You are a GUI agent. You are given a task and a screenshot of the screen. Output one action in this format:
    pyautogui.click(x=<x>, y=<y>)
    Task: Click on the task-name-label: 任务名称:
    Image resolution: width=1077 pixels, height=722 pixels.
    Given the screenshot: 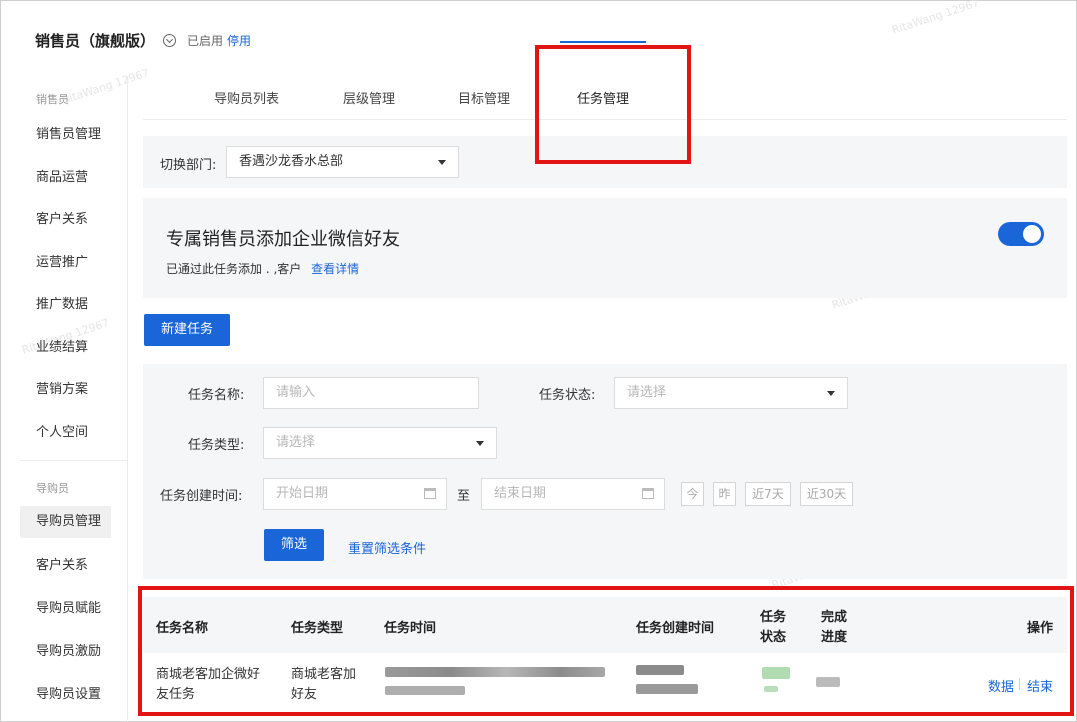 What is the action you would take?
    pyautogui.click(x=216, y=395)
    